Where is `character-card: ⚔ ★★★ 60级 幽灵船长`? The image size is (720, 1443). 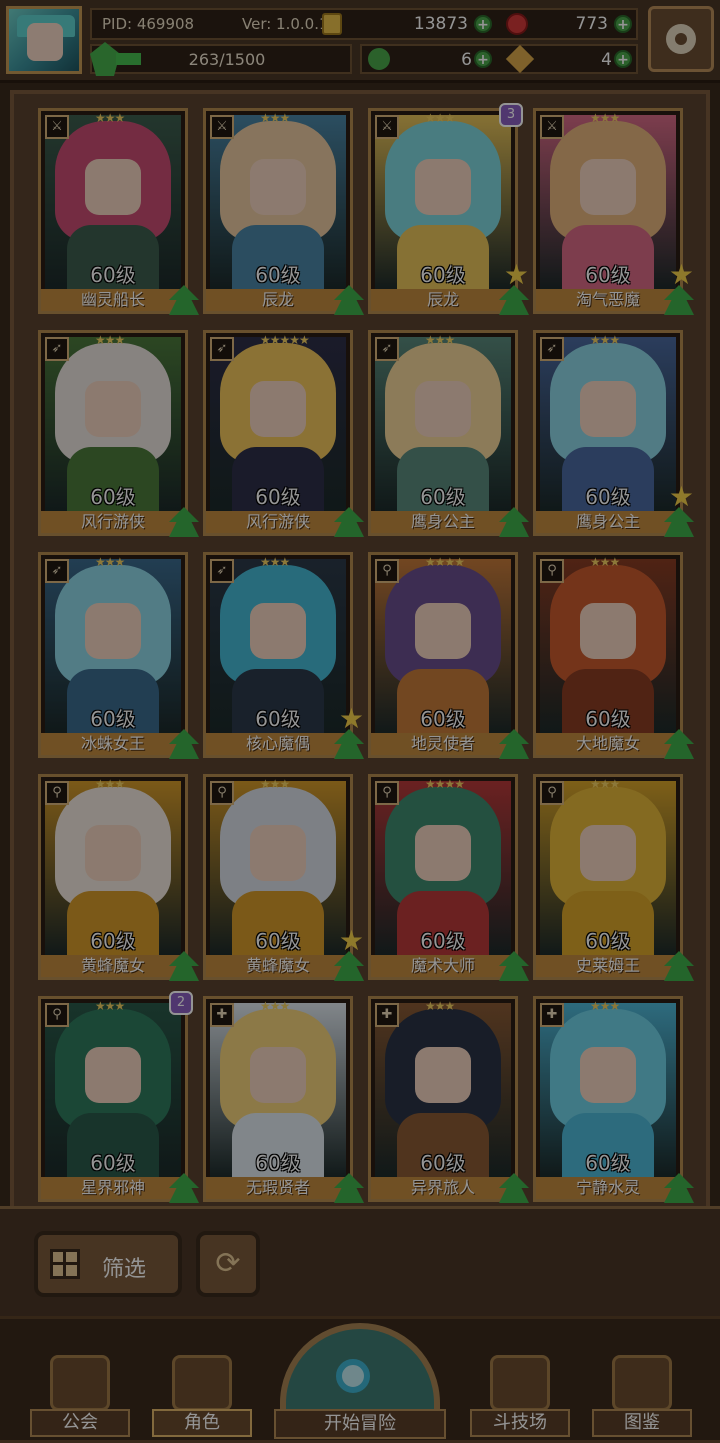
character-card: ⚔ ★★★ 60级 幽灵船长 is located at coordinates (118, 211).